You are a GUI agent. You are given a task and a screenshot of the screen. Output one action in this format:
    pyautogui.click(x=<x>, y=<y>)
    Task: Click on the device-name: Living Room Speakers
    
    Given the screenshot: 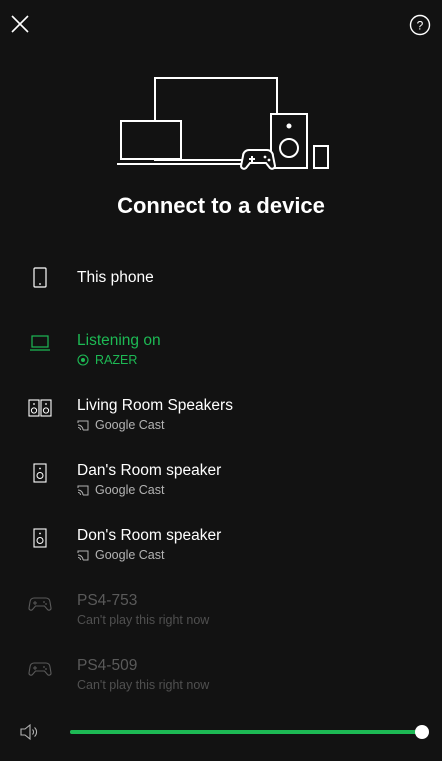 What is the action you would take?
    pyautogui.click(x=155, y=405)
    